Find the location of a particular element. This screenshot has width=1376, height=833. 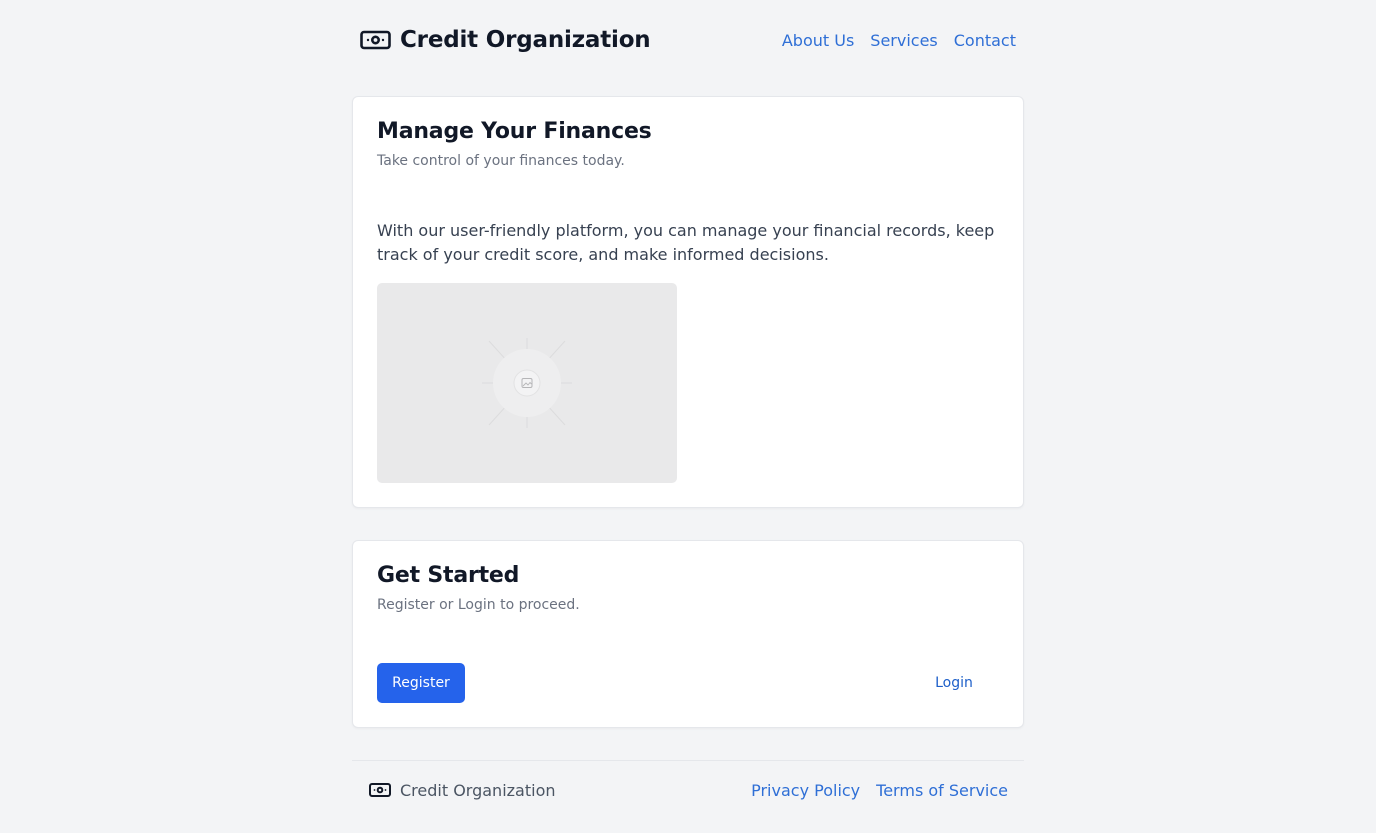

footer-divider is located at coordinates (688, 760).